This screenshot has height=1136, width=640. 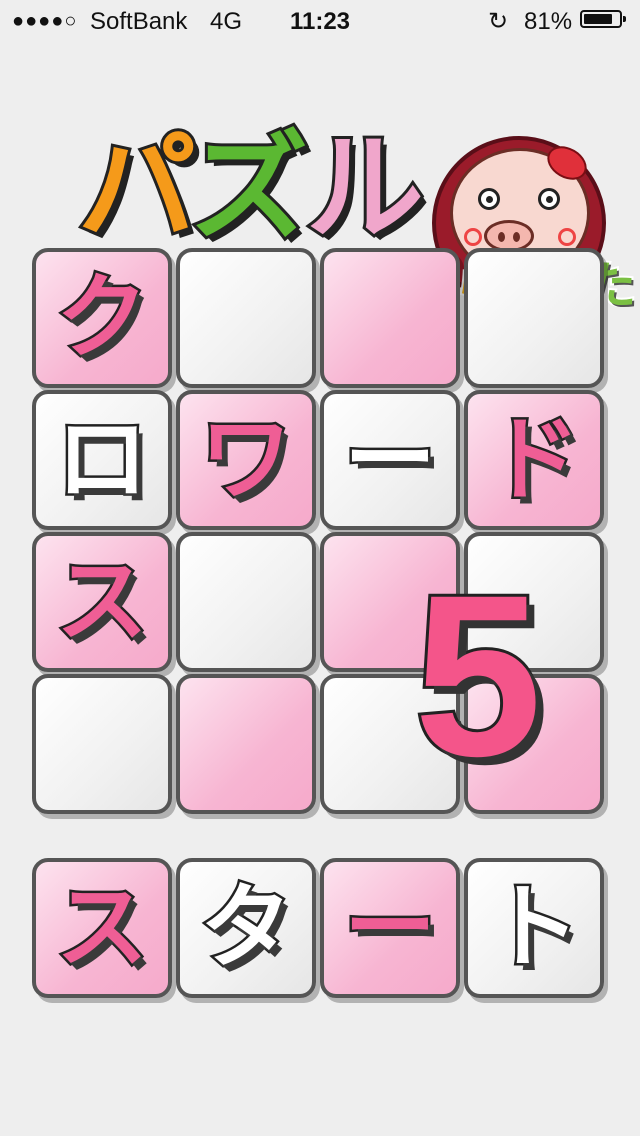 I want to click on pig-eye-right, so click(x=549, y=199).